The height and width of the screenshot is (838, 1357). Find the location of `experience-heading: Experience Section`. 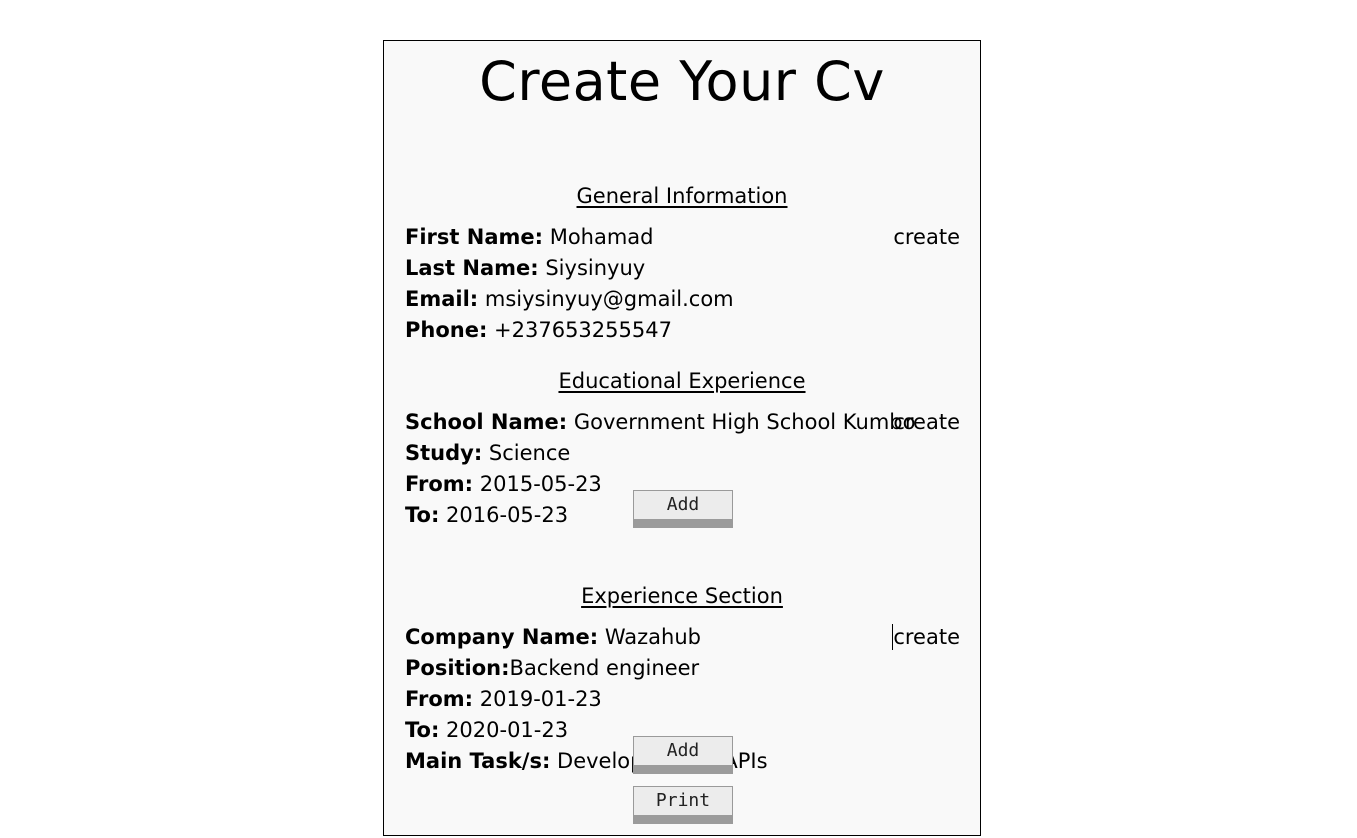

experience-heading: Experience Section is located at coordinates (682, 596).